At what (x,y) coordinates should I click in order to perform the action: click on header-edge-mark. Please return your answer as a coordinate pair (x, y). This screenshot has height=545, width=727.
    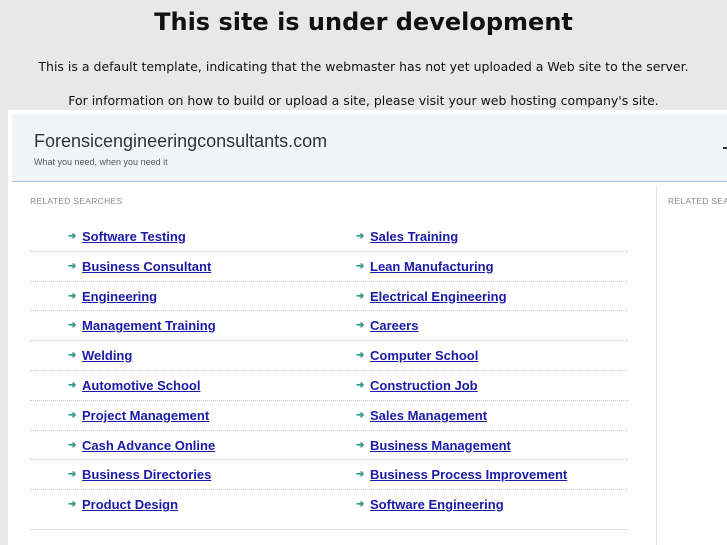
    Looking at the image, I should click on (725, 148).